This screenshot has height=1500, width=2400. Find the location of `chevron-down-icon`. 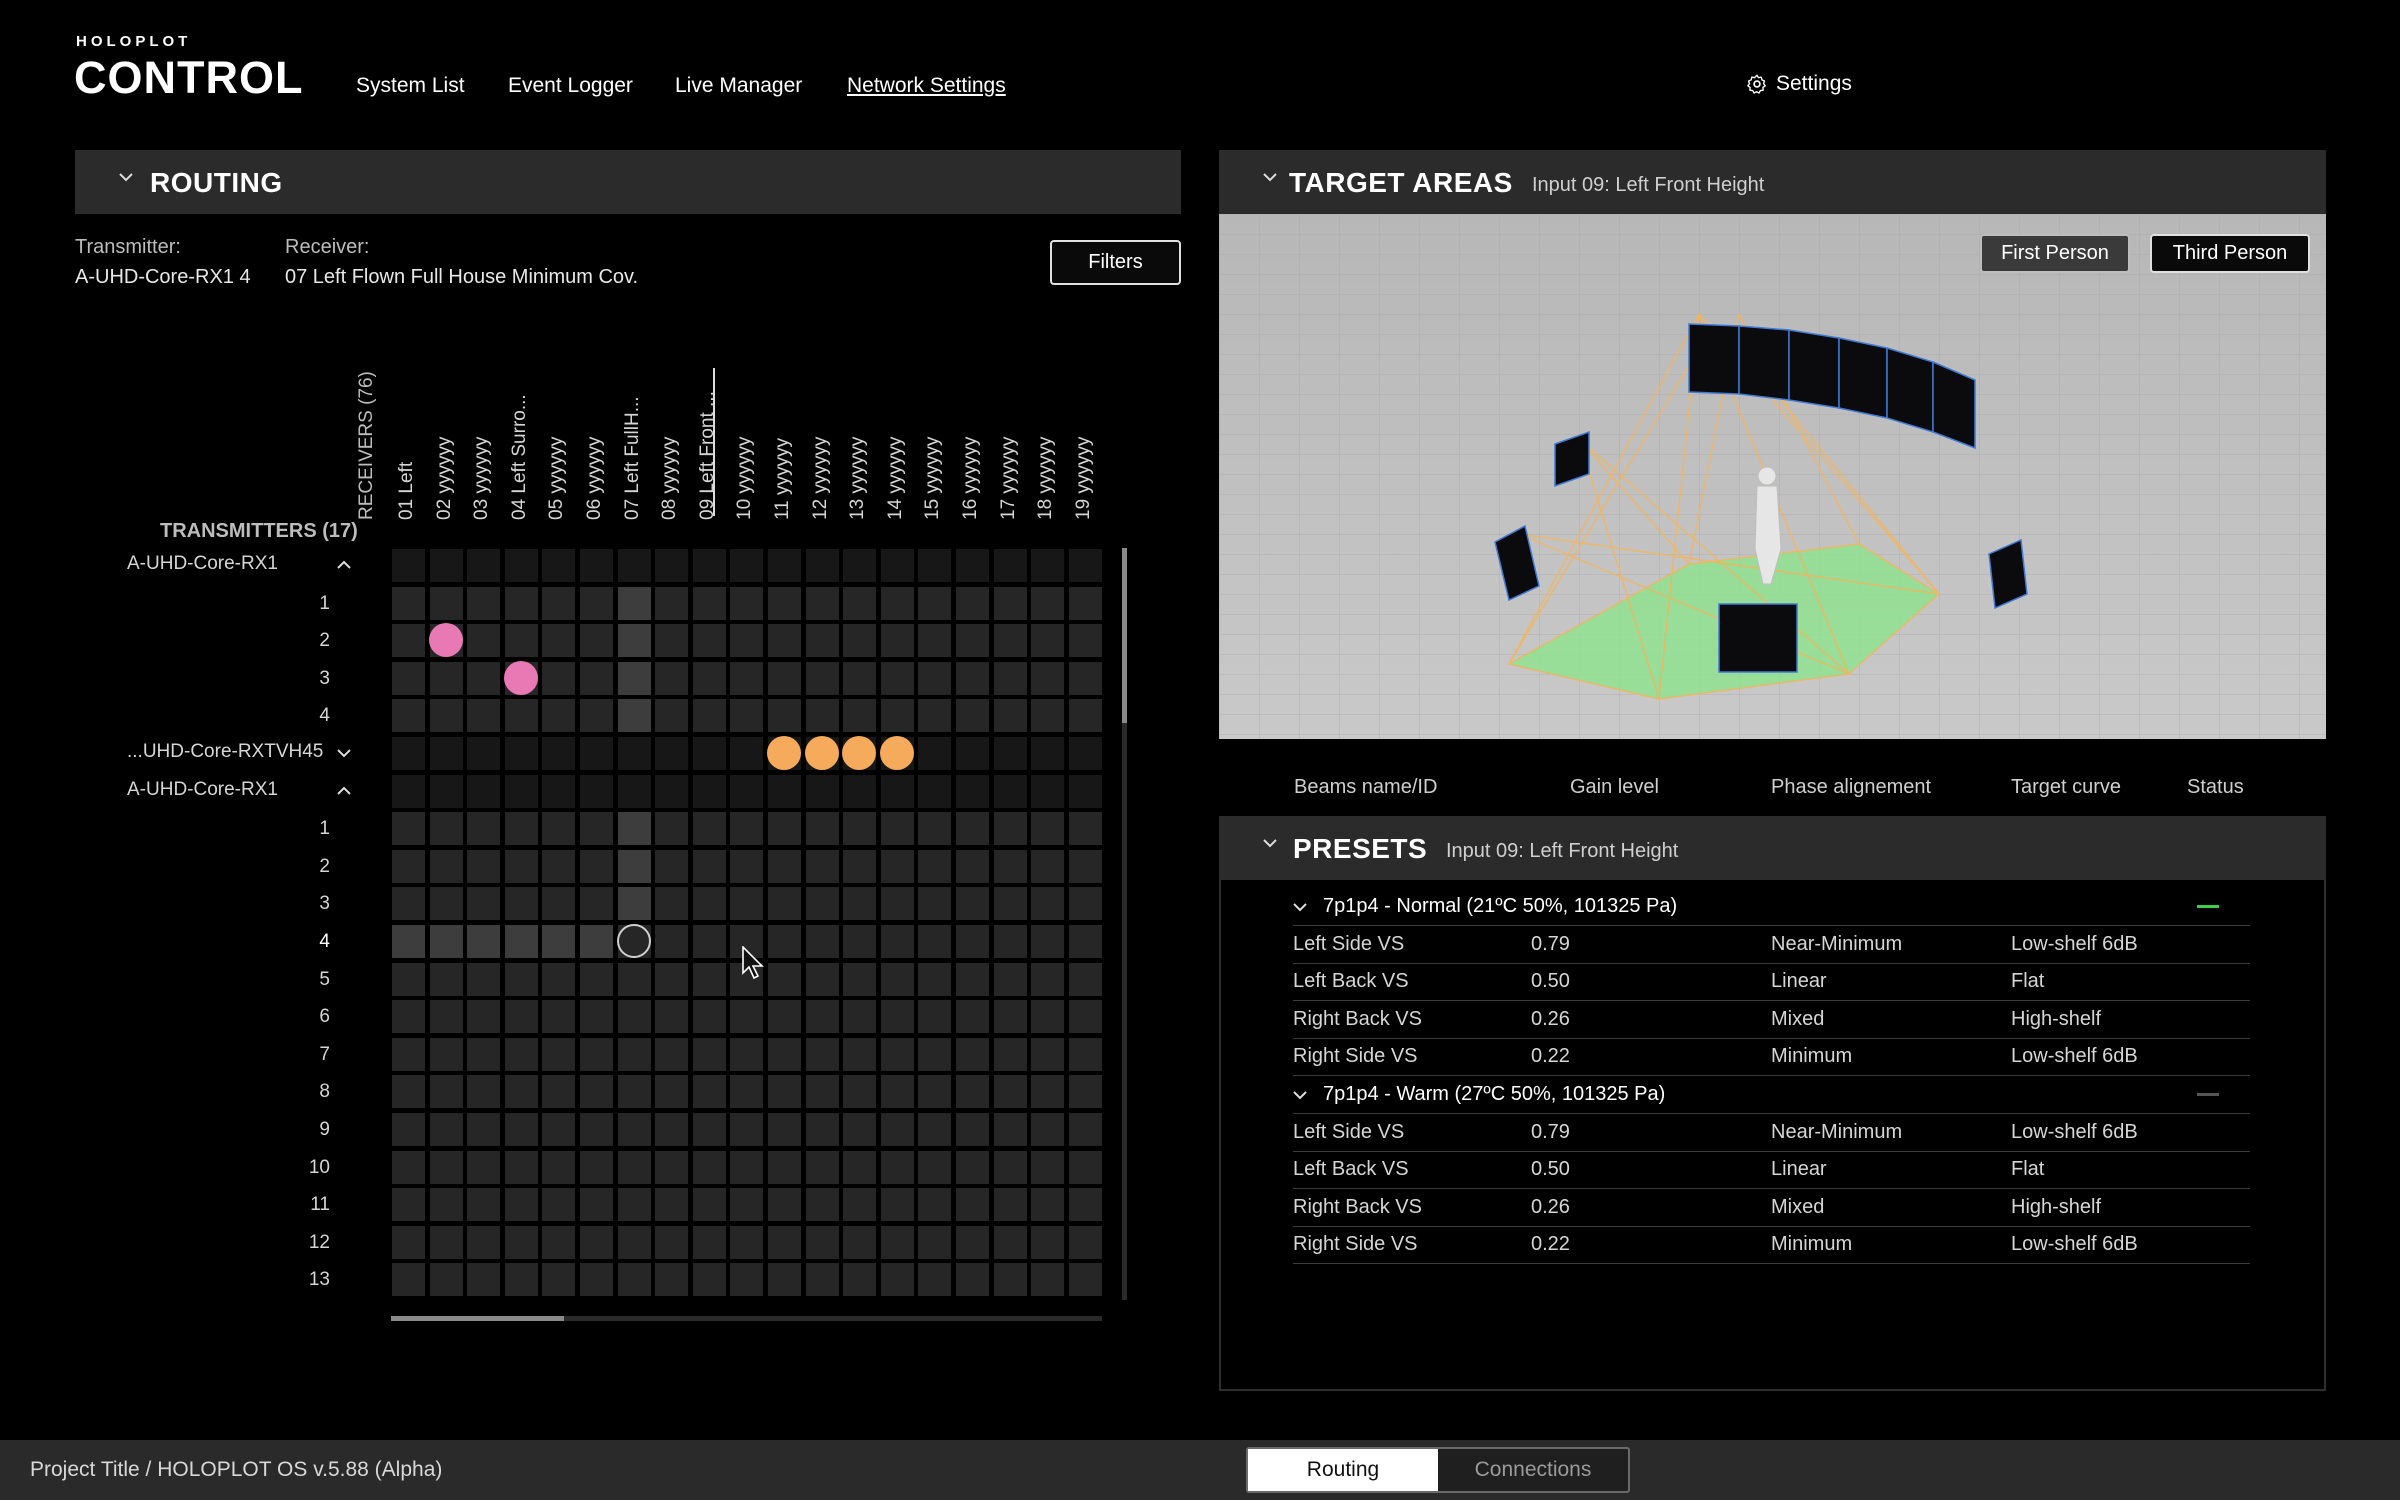

chevron-down-icon is located at coordinates (1300, 1095).